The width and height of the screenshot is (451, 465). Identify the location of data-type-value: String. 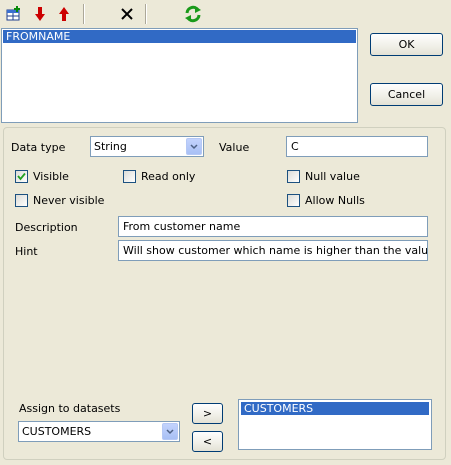
(110, 146).